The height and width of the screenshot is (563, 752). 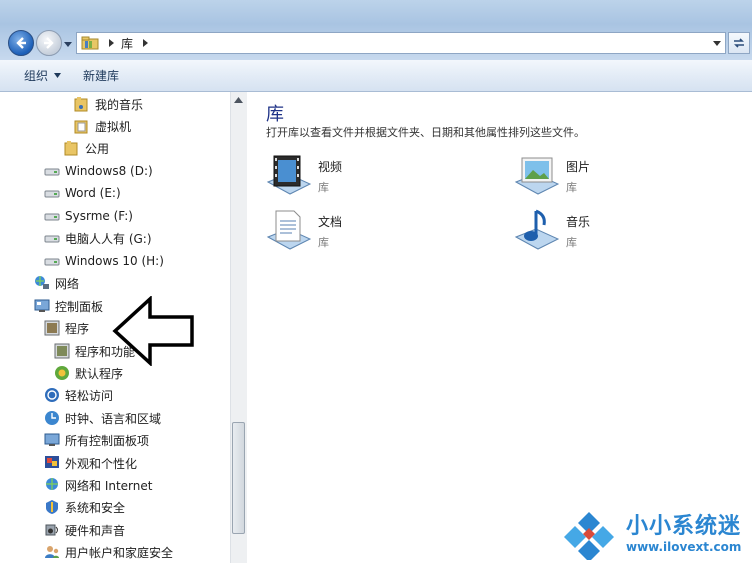 I want to click on sidebar-item-label: Sysrme (F:), so click(x=99, y=216).